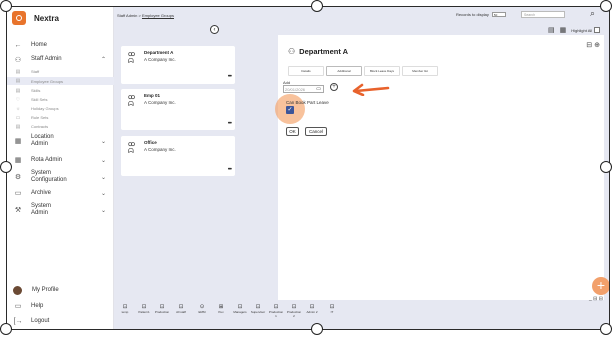 Image resolution: width=616 pixels, height=341 pixels. What do you see at coordinates (303, 89) in the screenshot?
I see `date-input: 20/01/2026 ▭` at bounding box center [303, 89].